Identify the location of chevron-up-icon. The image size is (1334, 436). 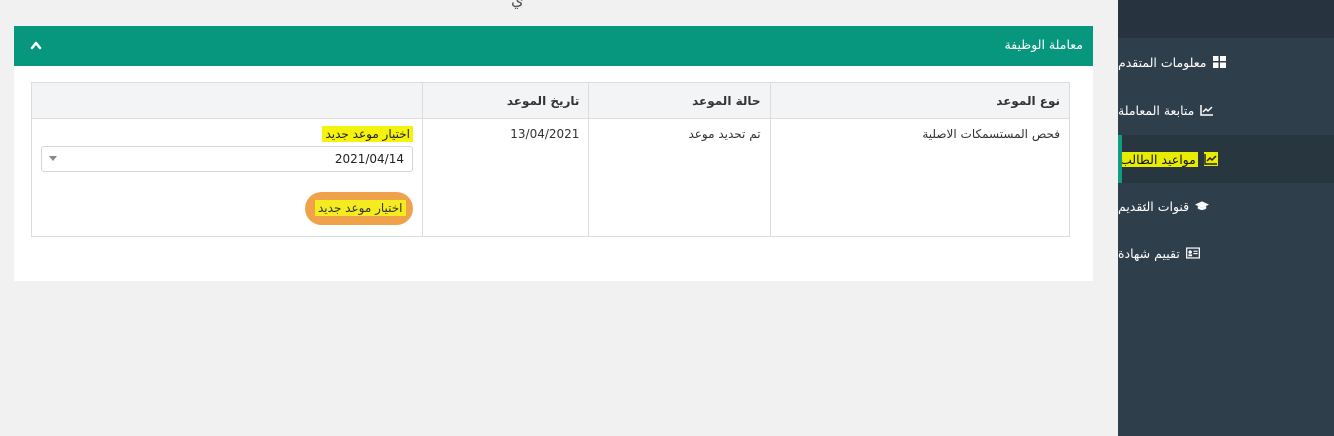
(36, 45).